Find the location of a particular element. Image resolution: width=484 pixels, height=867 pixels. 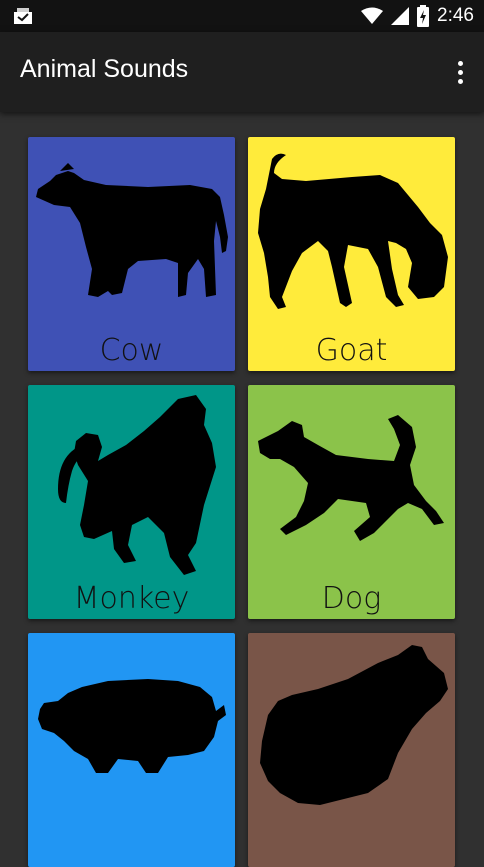

wifi-icon is located at coordinates (372, 15).